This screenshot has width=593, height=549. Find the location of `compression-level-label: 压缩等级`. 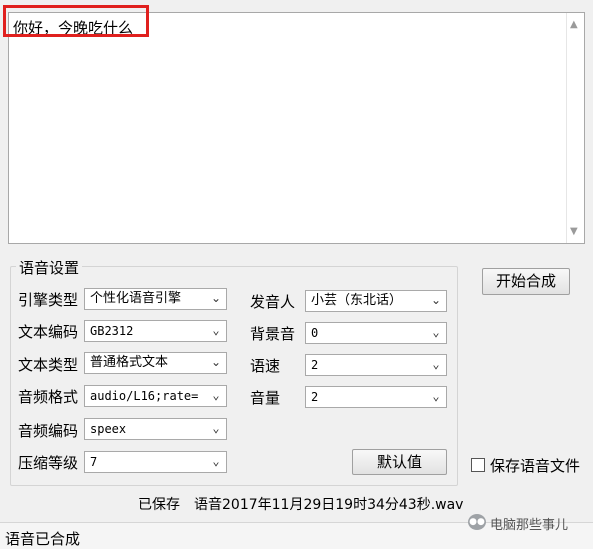

compression-level-label: 压缩等级 is located at coordinates (48, 463).